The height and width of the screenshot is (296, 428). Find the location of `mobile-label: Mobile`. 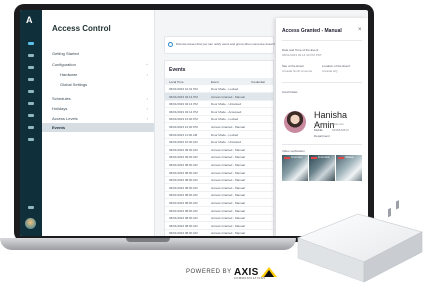

mobile-label: Mobile is located at coordinates (318, 130).